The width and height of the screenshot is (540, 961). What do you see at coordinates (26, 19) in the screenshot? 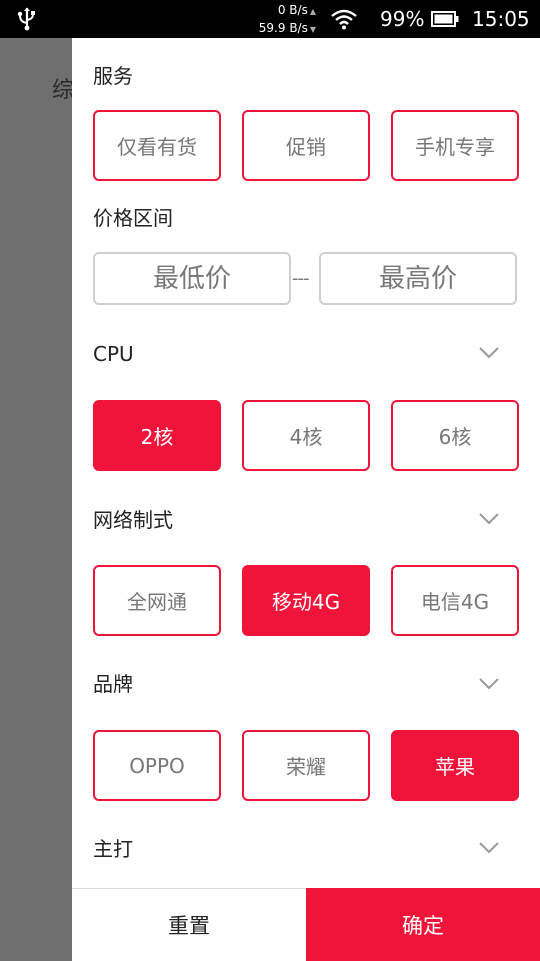
I see `usb-icon` at bounding box center [26, 19].